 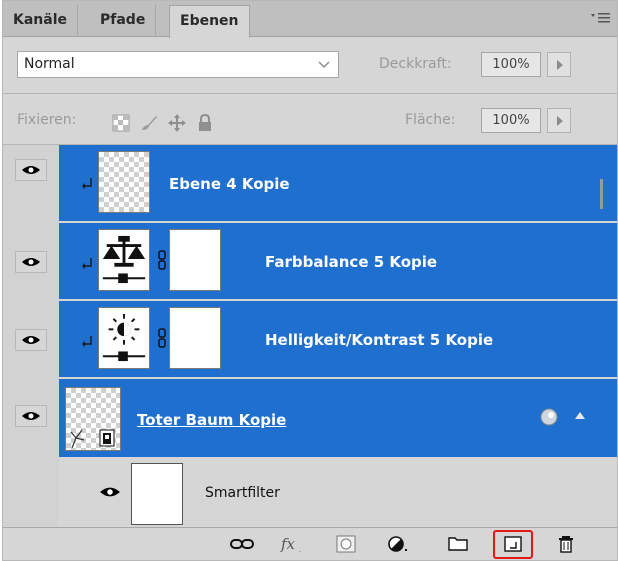 I want to click on smart-filter-row: Smartfilter, so click(x=310, y=491).